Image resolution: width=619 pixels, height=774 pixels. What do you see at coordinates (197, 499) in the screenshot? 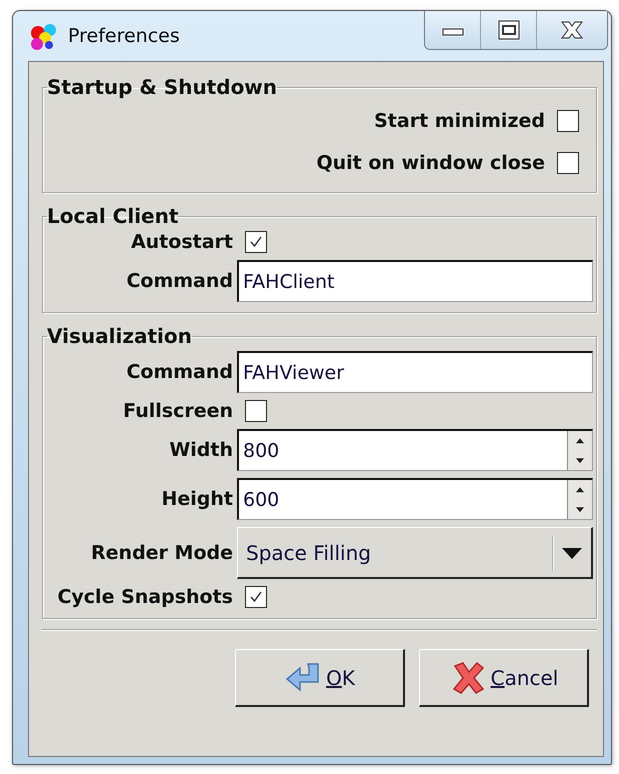
I see `field-label: Height` at bounding box center [197, 499].